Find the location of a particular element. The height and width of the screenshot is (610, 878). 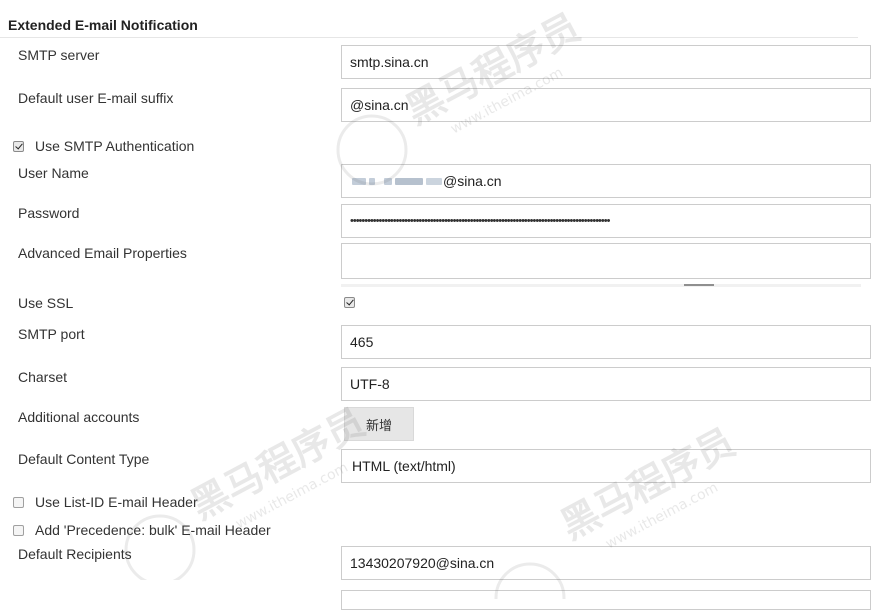

smtp-auth-label: Use SMTP Authentication is located at coordinates (115, 146).